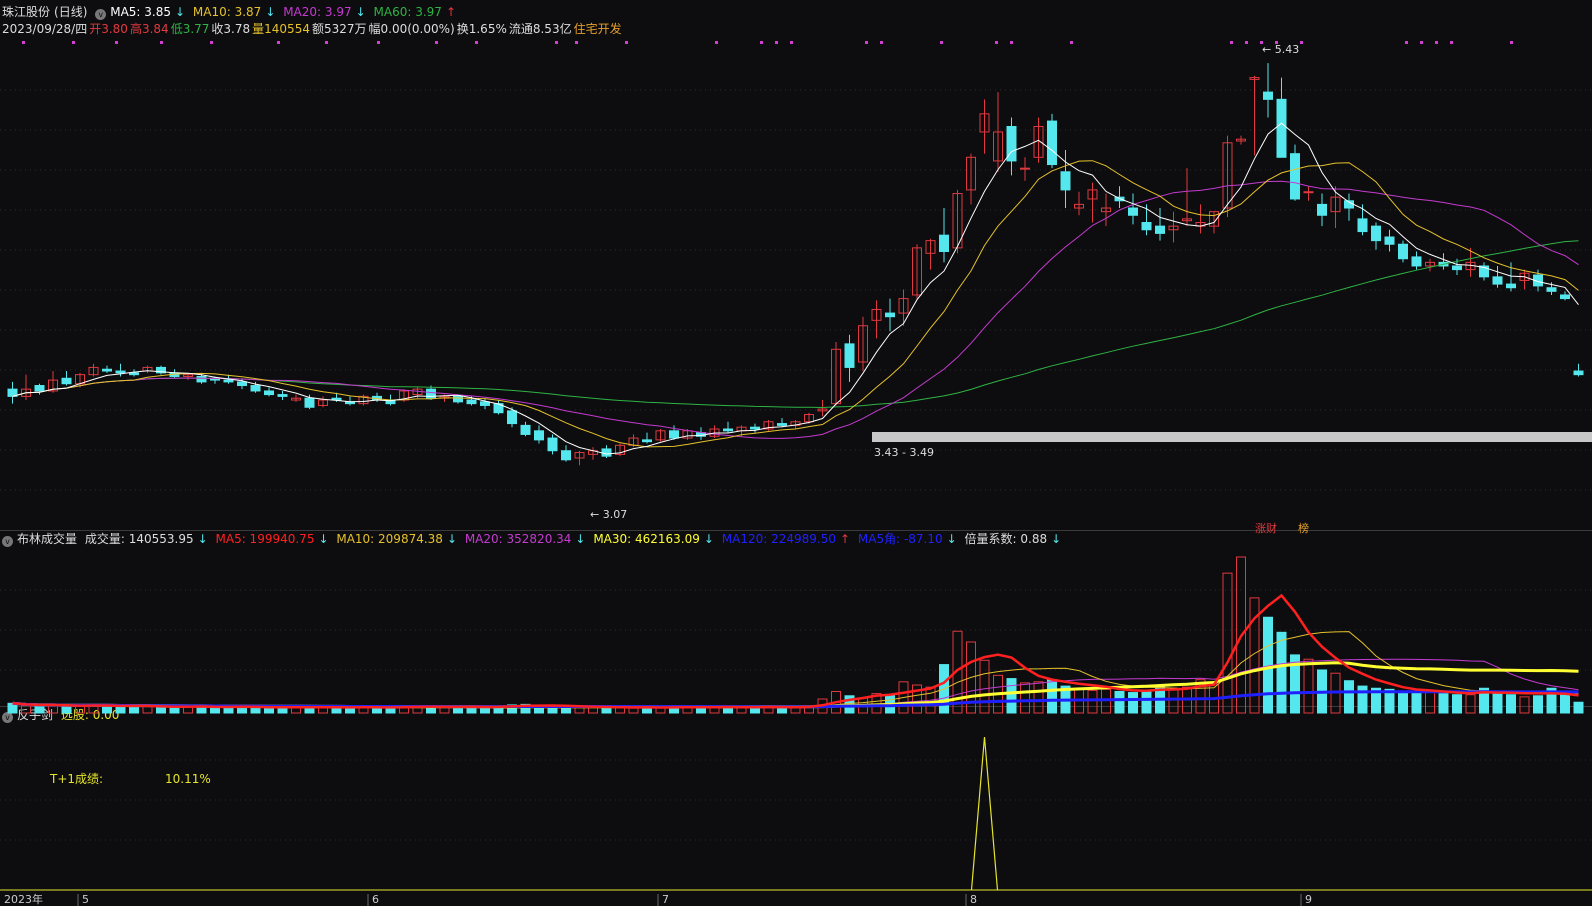 This screenshot has height=906, width=1592. What do you see at coordinates (795, 685) in the screenshot?
I see `vol-ma30-line` at bounding box center [795, 685].